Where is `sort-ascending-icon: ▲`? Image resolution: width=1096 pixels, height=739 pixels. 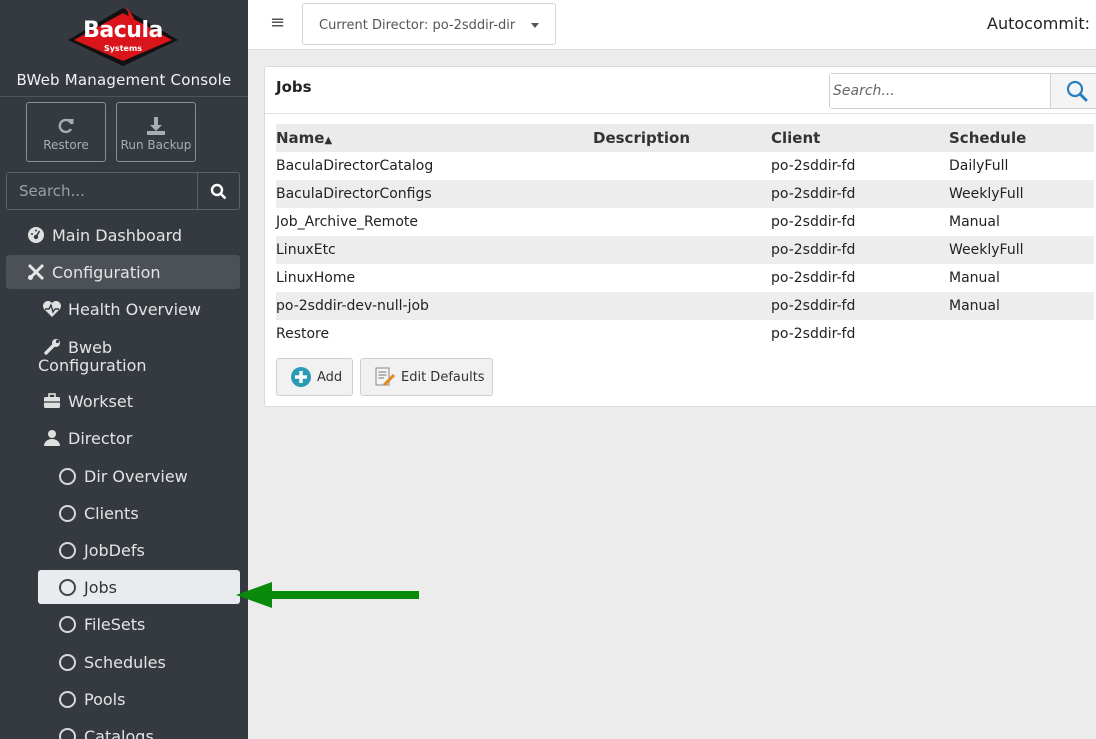
sort-ascending-icon: ▲ is located at coordinates (328, 140).